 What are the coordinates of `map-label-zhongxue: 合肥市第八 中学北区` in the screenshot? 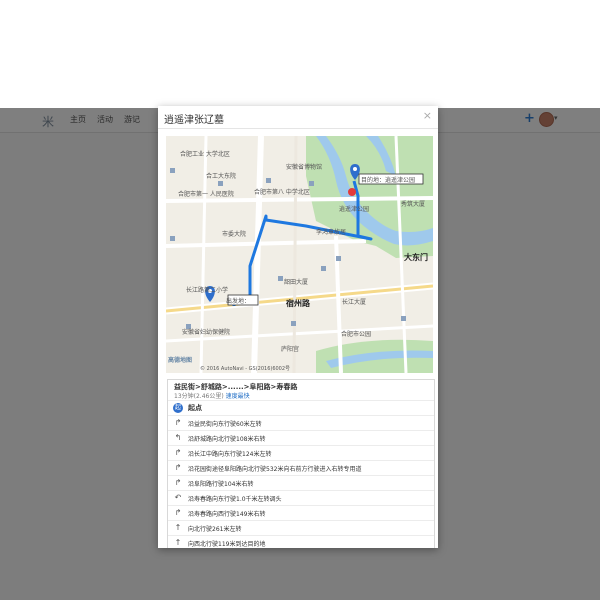 It's located at (282, 192).